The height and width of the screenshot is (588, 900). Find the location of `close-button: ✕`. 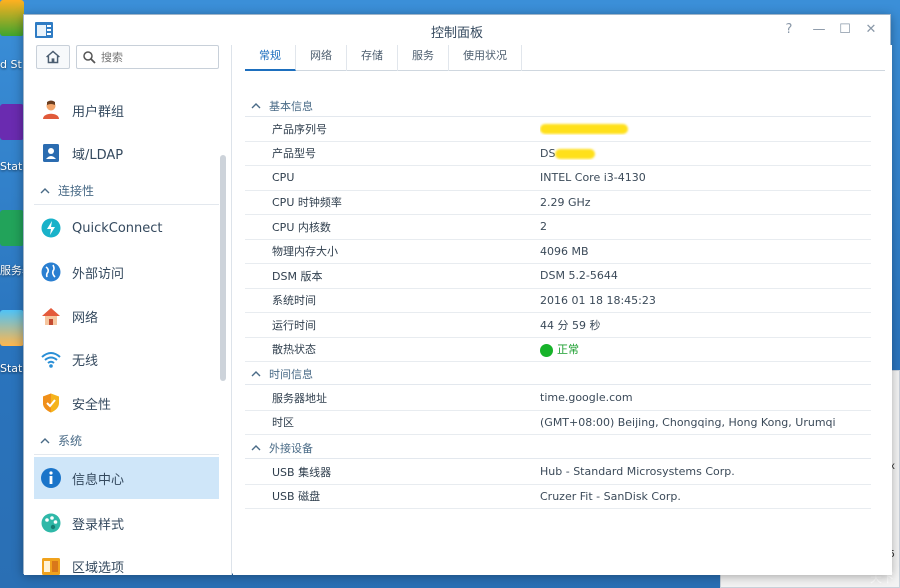

close-button: ✕ is located at coordinates (871, 30).